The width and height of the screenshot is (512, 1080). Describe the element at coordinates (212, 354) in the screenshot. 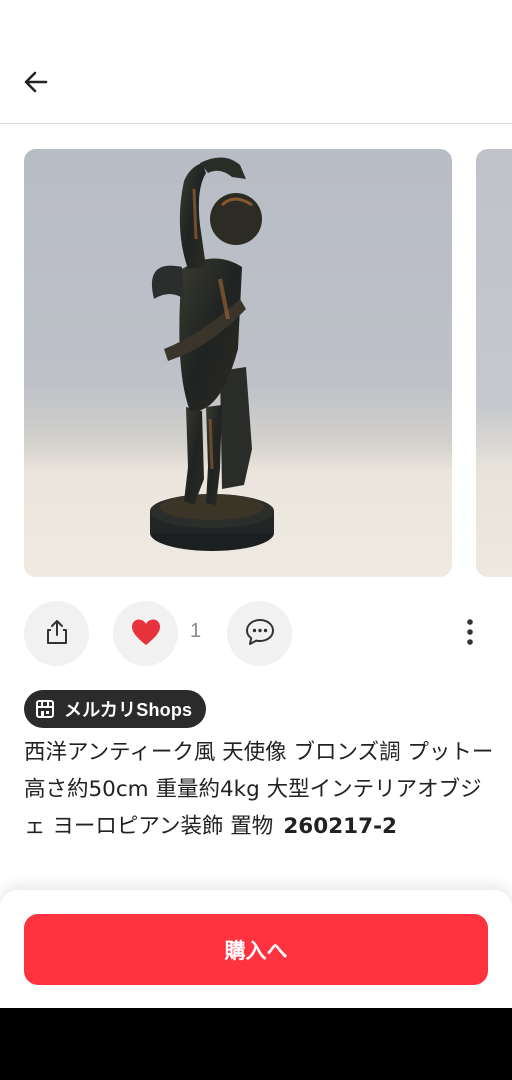

I see `statue-illustration` at that location.